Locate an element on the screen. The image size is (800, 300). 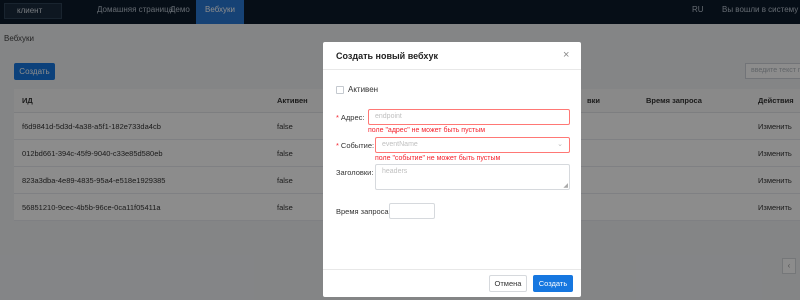
address-label-text: Адрес: is located at coordinates (352, 117).